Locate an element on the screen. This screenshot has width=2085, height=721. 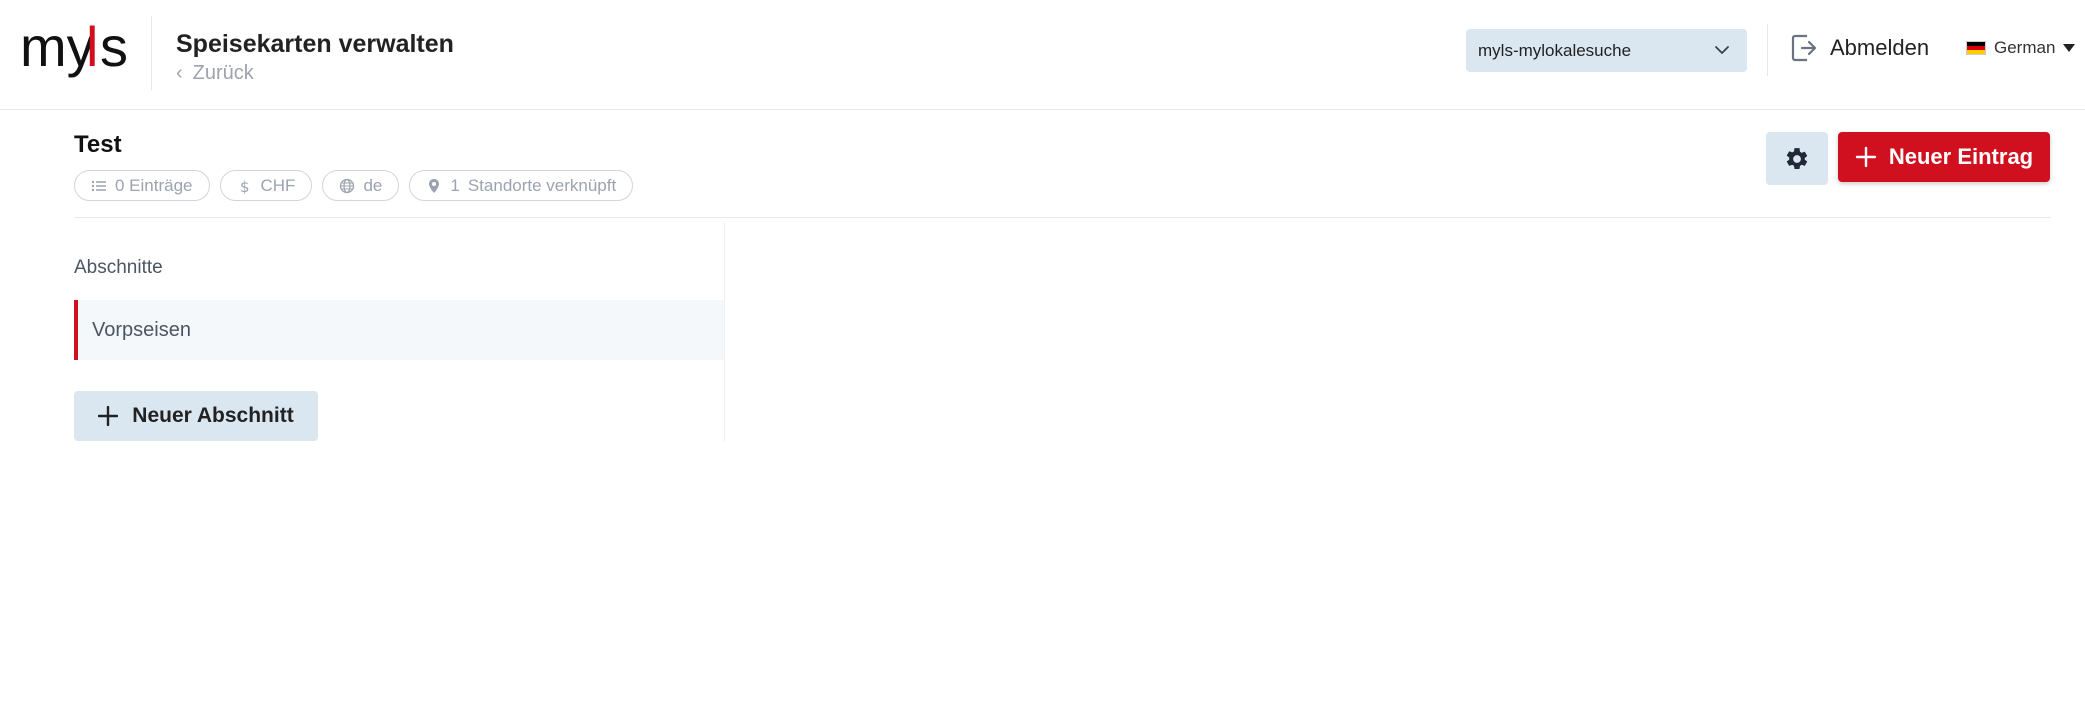
dollar-icon: $ is located at coordinates (245, 186).